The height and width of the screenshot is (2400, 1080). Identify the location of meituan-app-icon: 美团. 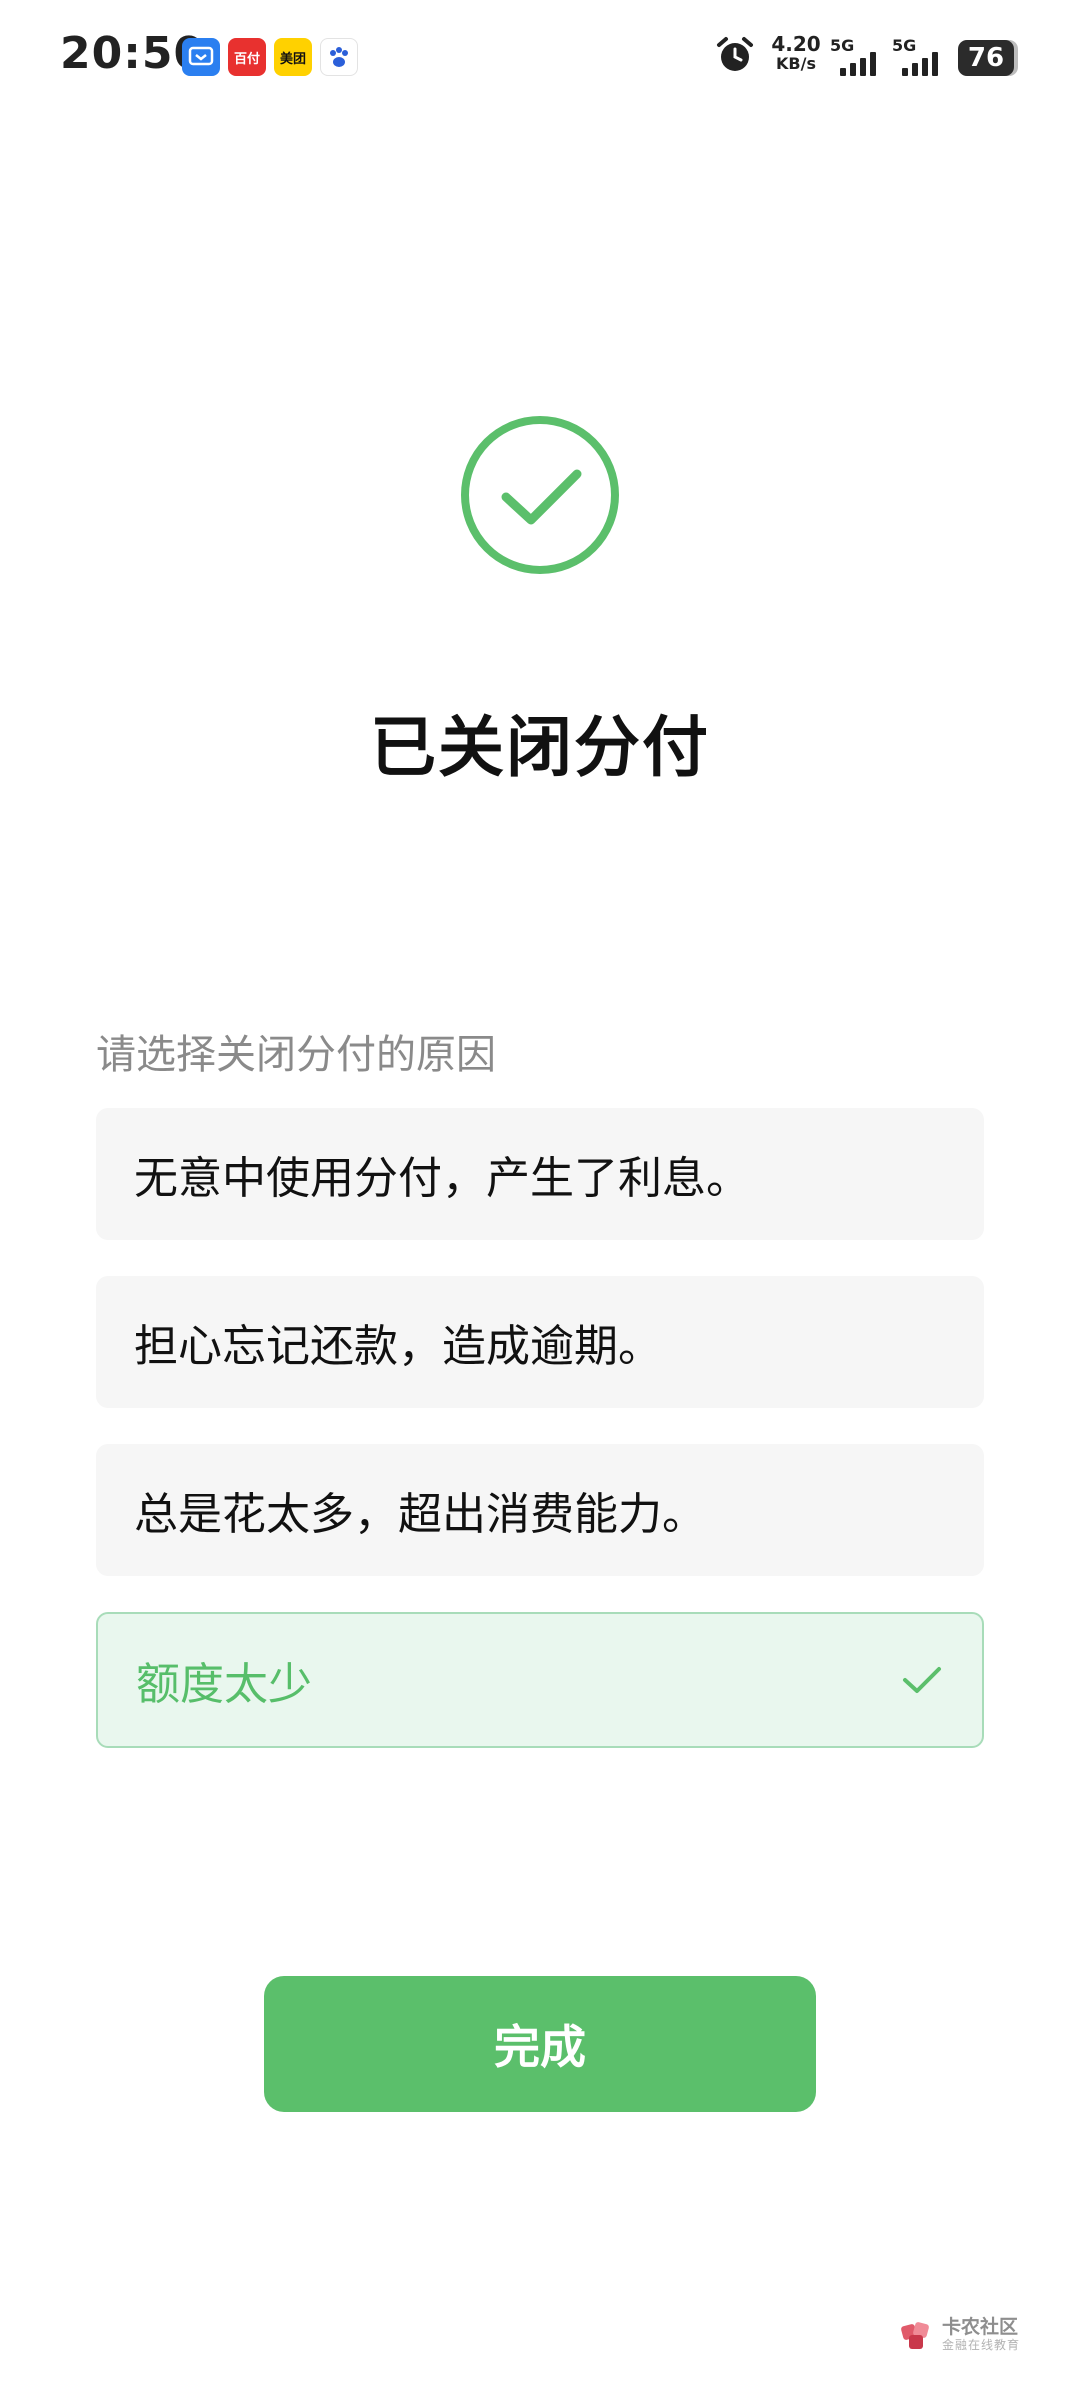
(293, 57).